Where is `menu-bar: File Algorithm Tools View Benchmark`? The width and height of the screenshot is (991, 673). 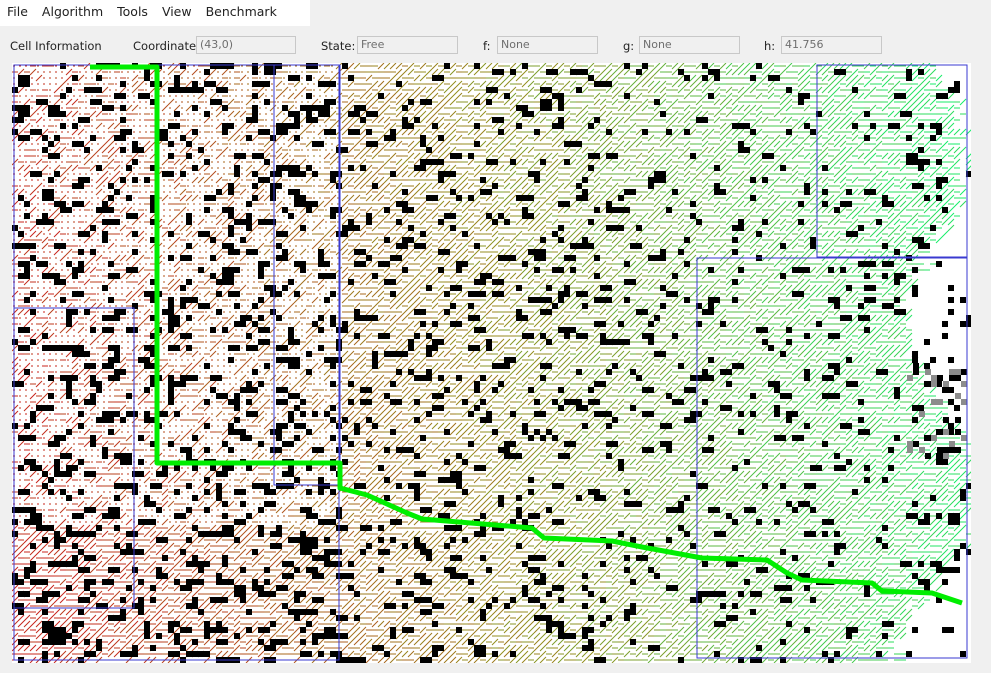 menu-bar: File Algorithm Tools View Benchmark is located at coordinates (155, 13).